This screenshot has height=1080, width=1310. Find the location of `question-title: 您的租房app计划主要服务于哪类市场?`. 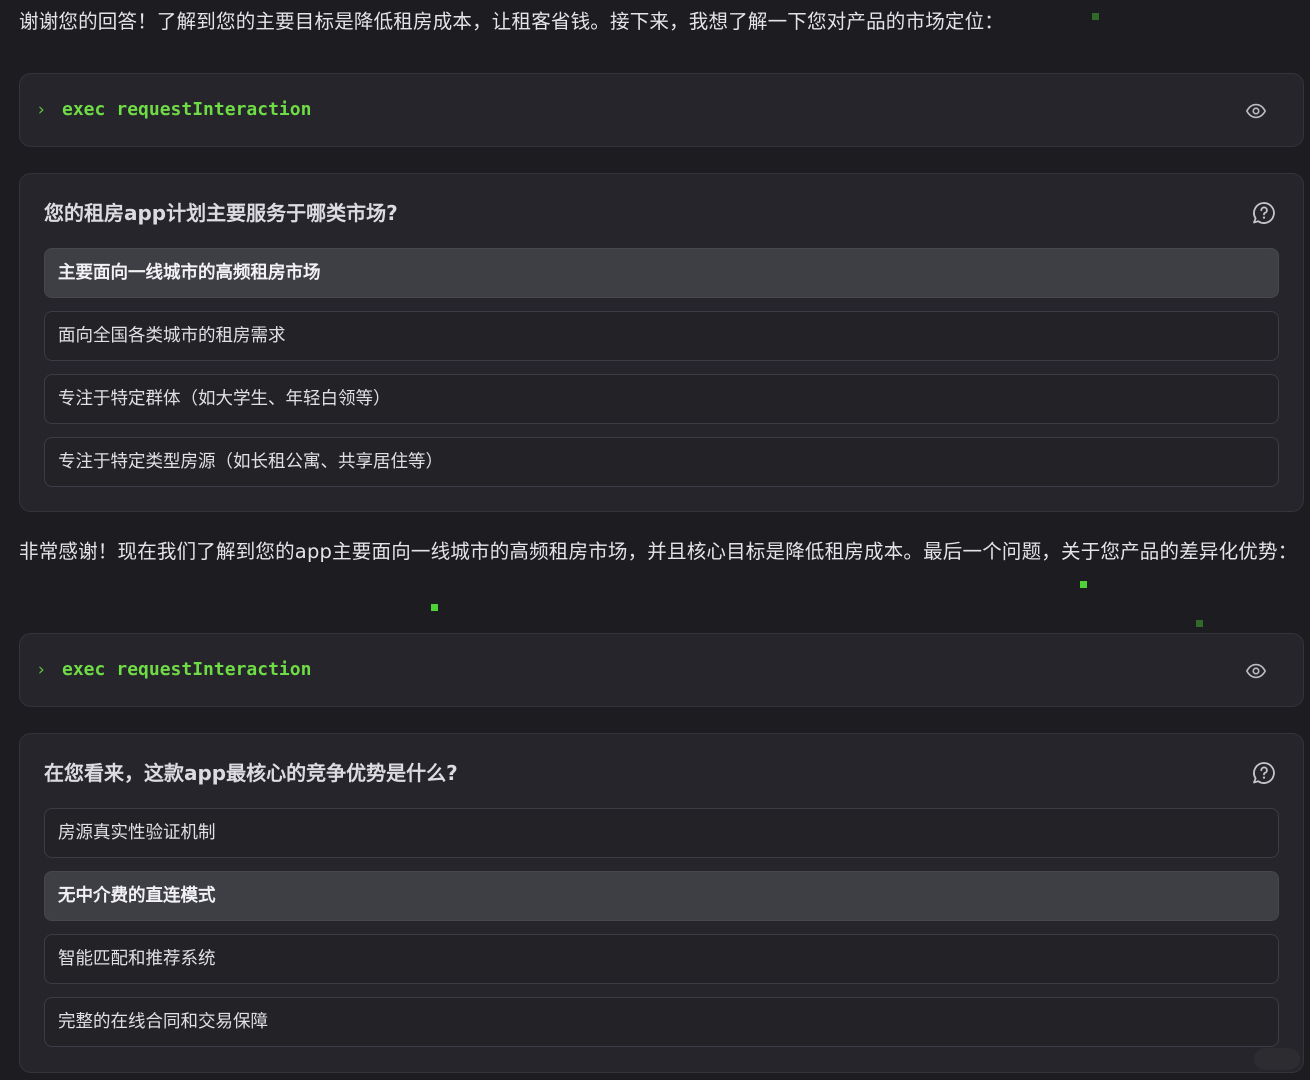

question-title: 您的租房app计划主要服务于哪类市场? is located at coordinates (221, 213).